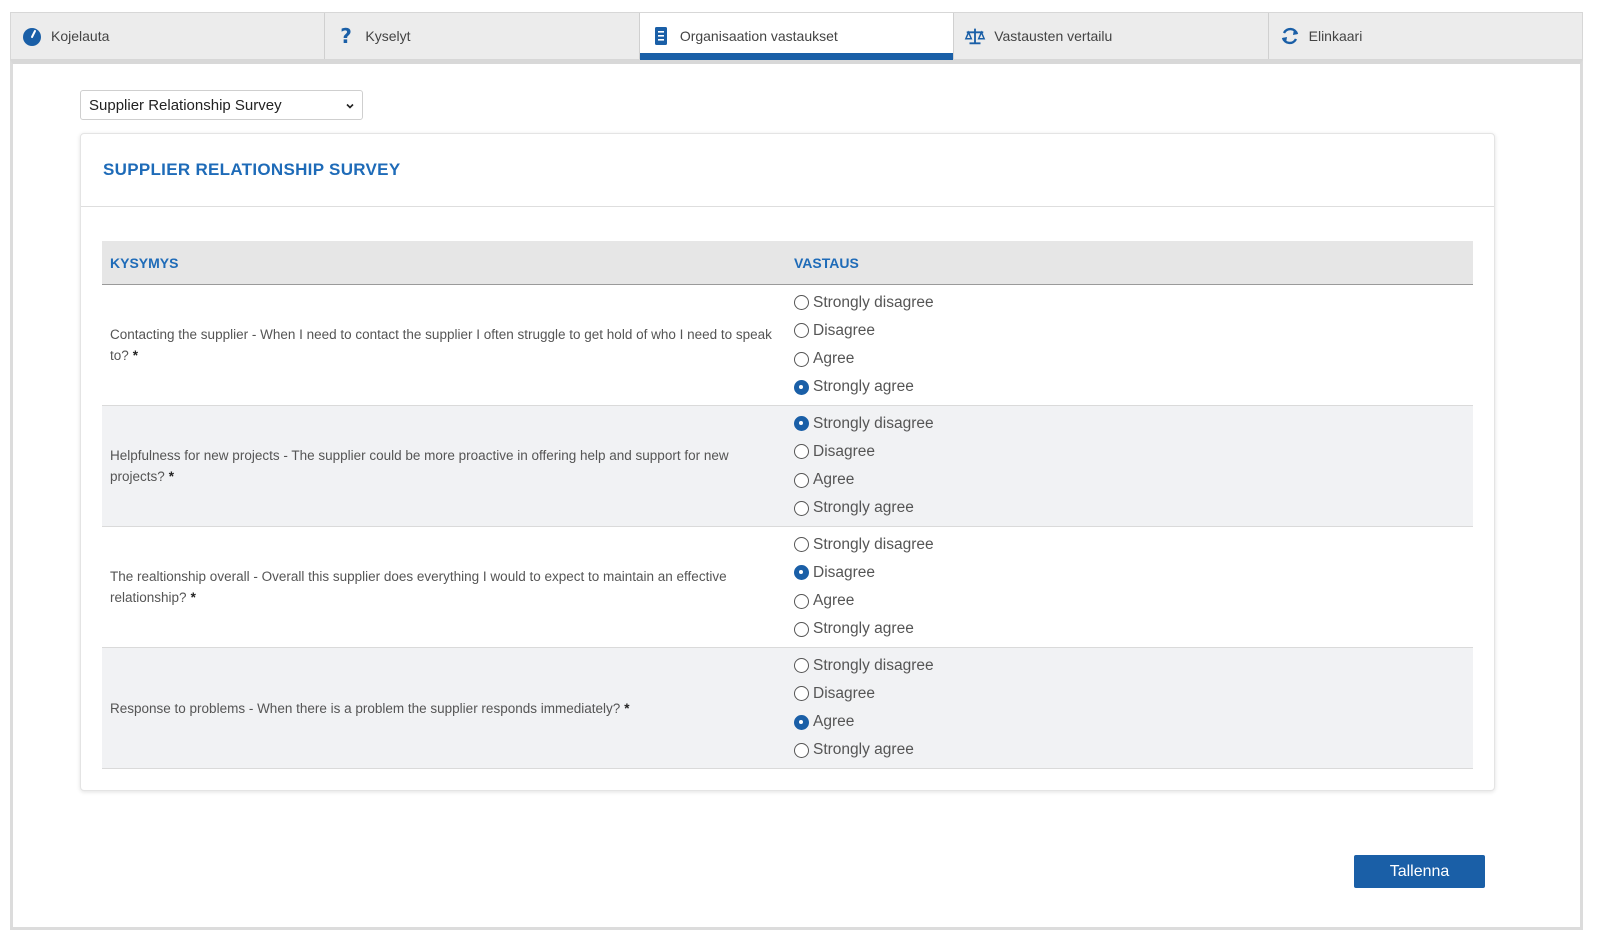 This screenshot has width=1597, height=933. What do you see at coordinates (1053, 36) in the screenshot?
I see `tab-label: Vastausten vertailu` at bounding box center [1053, 36].